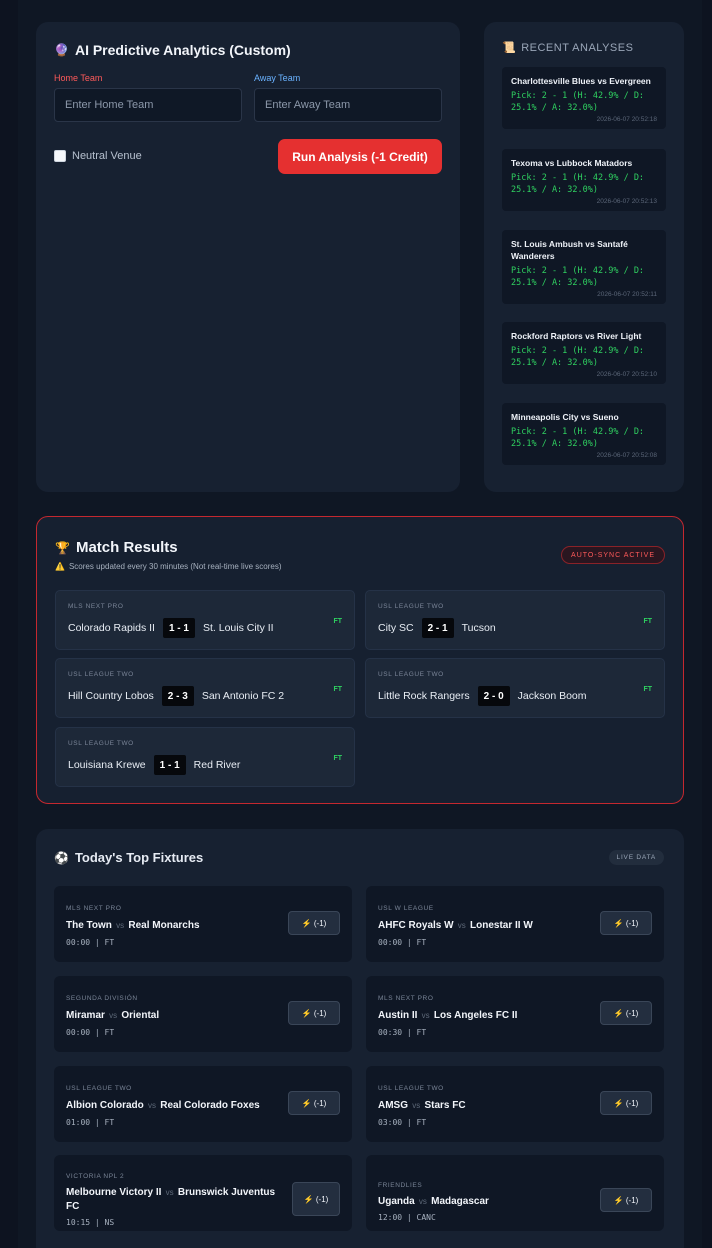 The height and width of the screenshot is (1248, 712). What do you see at coordinates (277, 78) in the screenshot?
I see `away-team-label: Away Team` at bounding box center [277, 78].